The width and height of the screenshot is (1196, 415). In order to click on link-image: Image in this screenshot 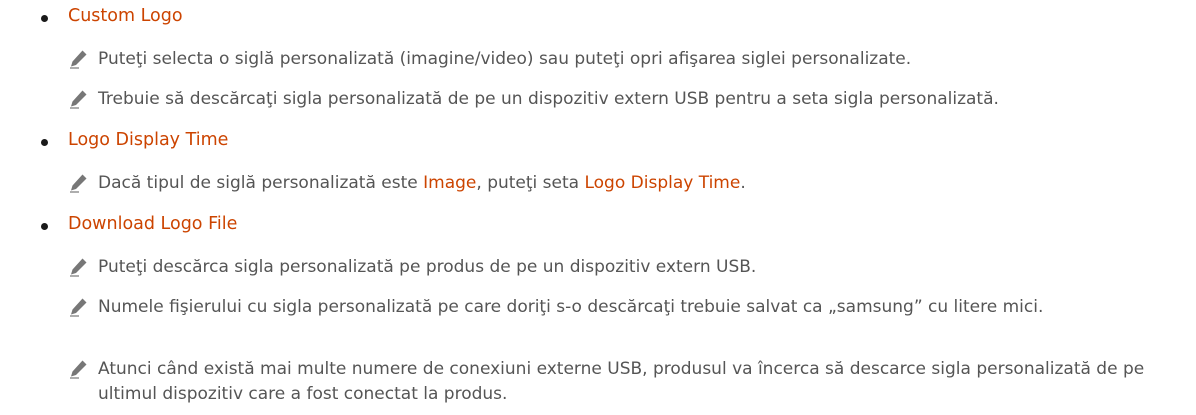, I will do `click(450, 183)`.